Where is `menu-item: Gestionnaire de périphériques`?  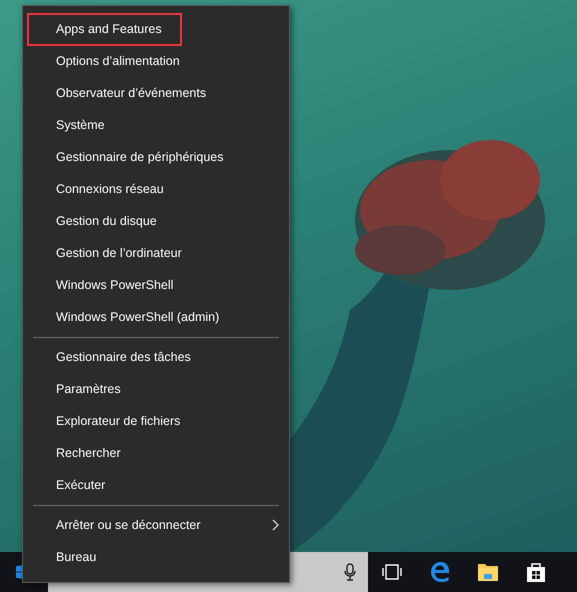
menu-item: Gestionnaire de périphériques is located at coordinates (156, 157).